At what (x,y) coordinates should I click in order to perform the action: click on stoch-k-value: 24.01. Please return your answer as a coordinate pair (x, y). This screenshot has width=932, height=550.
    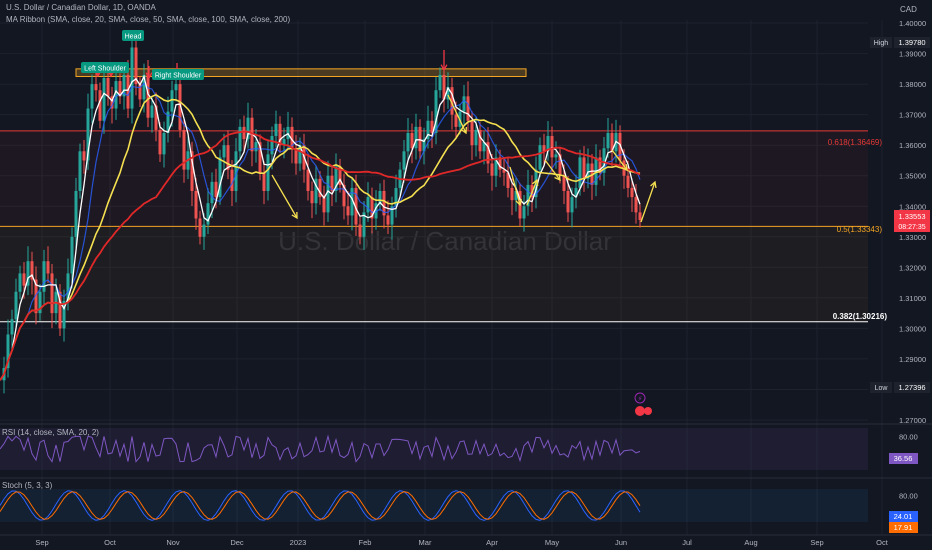
    Looking at the image, I should click on (903, 516).